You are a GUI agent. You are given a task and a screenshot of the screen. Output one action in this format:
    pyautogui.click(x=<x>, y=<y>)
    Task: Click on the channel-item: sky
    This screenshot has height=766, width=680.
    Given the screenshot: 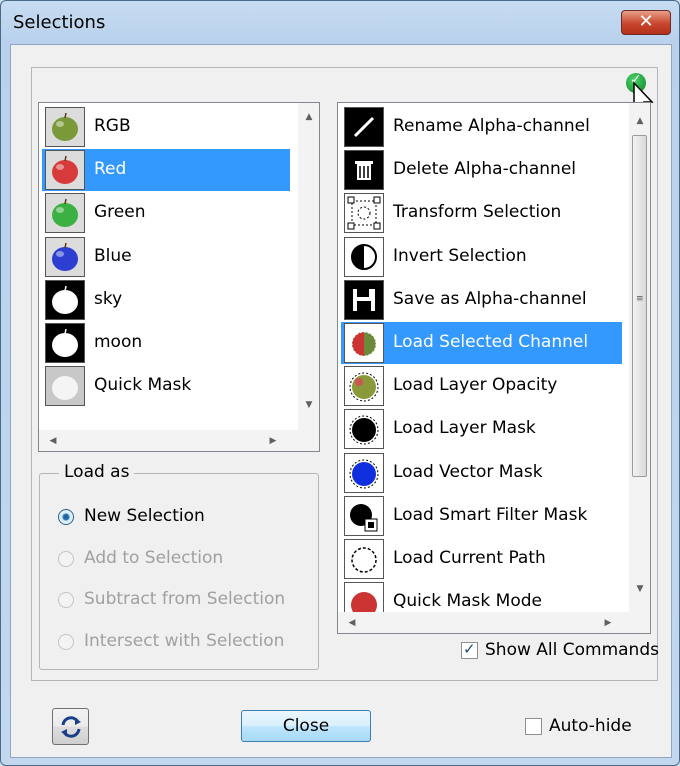 What is the action you would take?
    pyautogui.click(x=166, y=300)
    